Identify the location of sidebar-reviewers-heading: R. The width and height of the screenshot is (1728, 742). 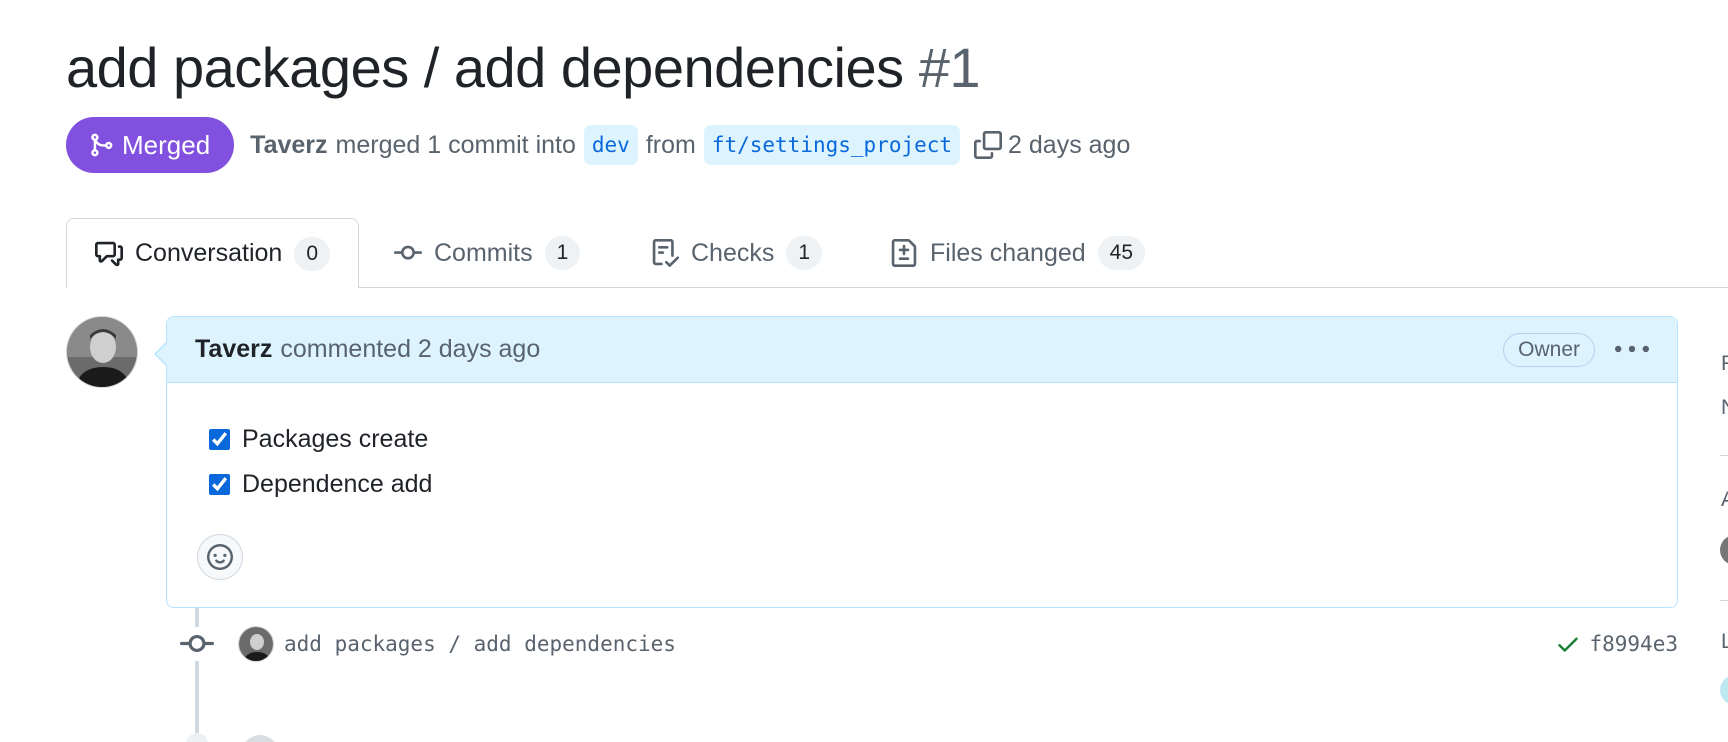
(1724, 364).